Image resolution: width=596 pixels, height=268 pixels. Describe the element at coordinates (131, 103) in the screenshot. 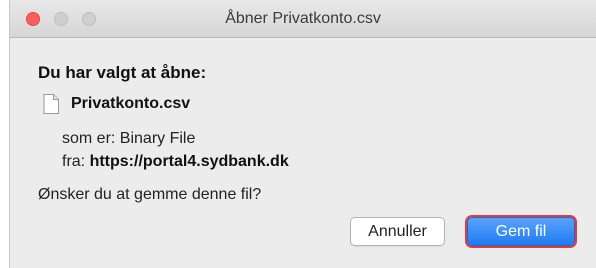

I see `file-name: Privatkonto.csv` at that location.